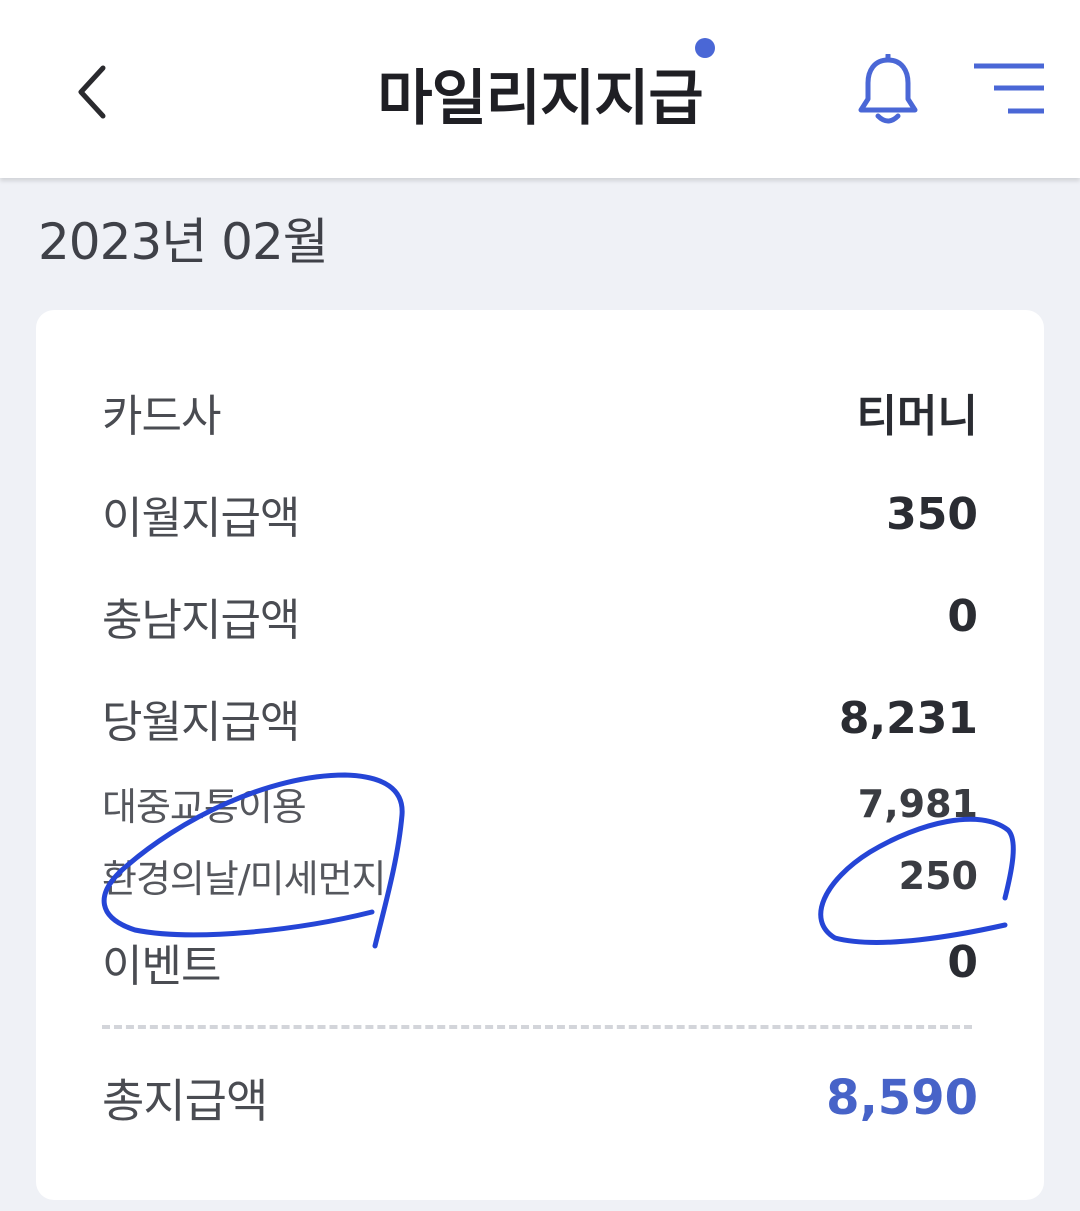 The height and width of the screenshot is (1211, 1080). I want to click on total-label: 총지급액, so click(185, 1101).